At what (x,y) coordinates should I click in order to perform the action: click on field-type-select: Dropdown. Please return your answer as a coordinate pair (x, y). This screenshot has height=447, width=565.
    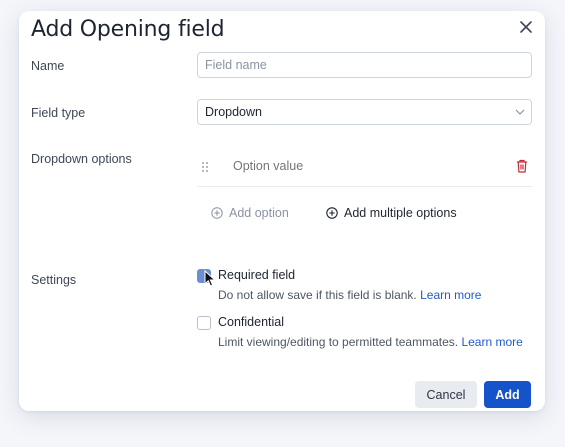
    Looking at the image, I should click on (364, 112).